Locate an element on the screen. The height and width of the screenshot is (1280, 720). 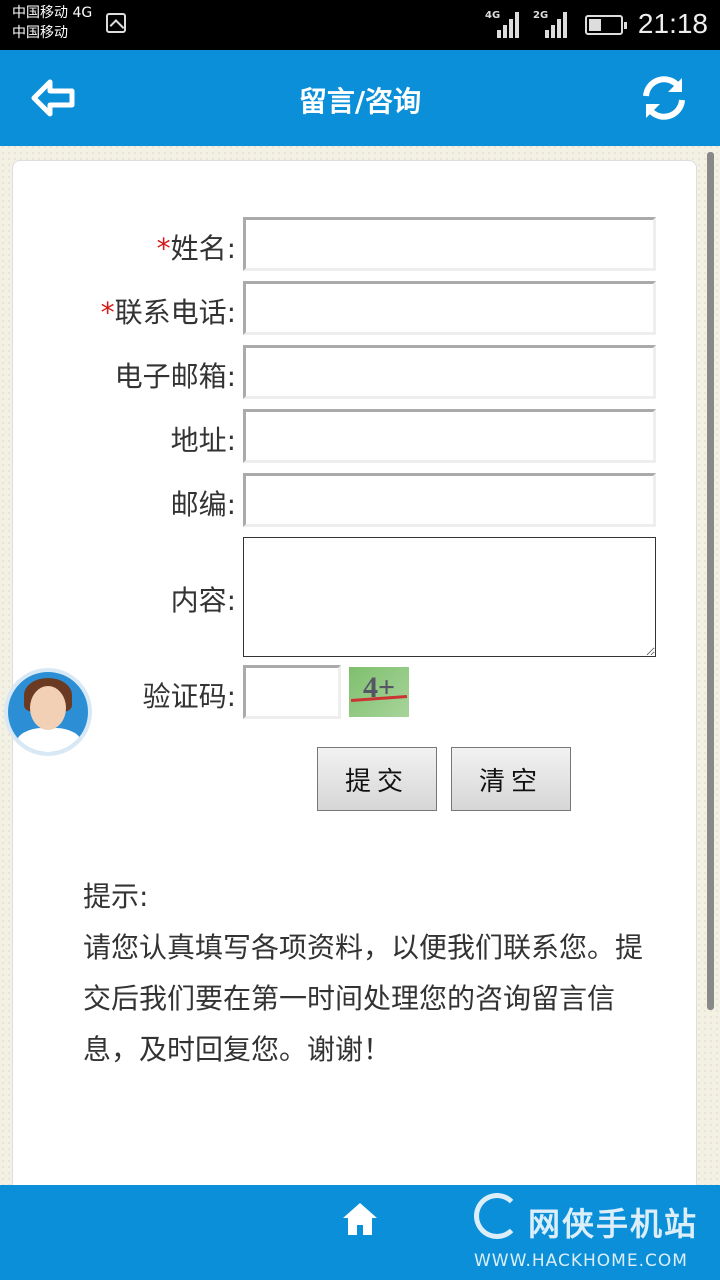
image-notification-icon is located at coordinates (116, 23).